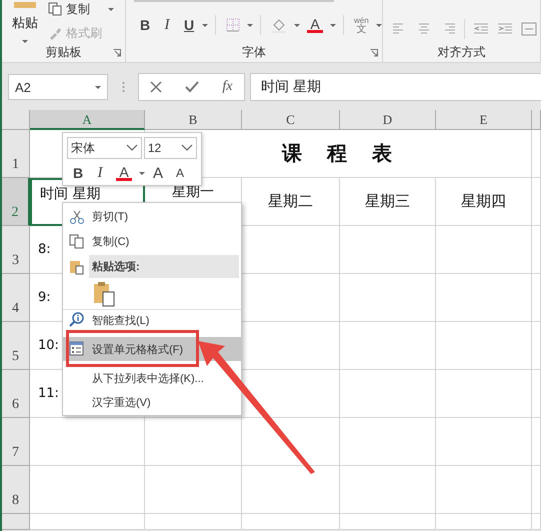 This screenshot has height=531, width=541. What do you see at coordinates (164, 266) in the screenshot?
I see `menu-section-header: 粘贴选项:` at bounding box center [164, 266].